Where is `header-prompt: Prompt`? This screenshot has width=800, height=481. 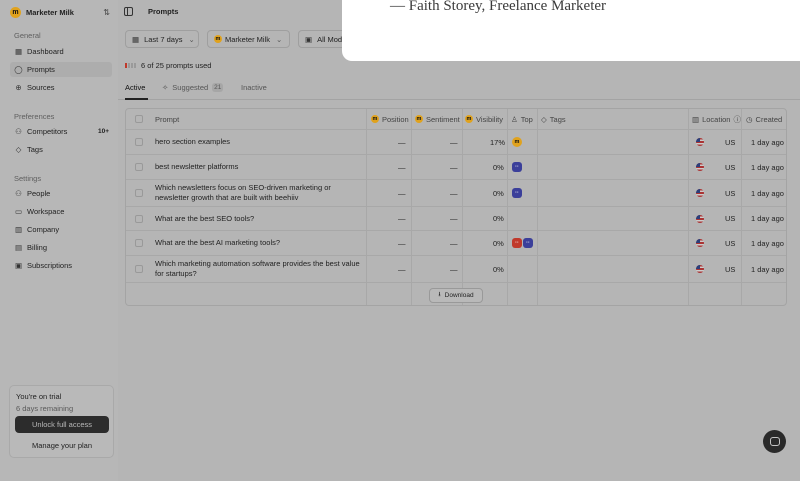
header-prompt: Prompt is located at coordinates (167, 119).